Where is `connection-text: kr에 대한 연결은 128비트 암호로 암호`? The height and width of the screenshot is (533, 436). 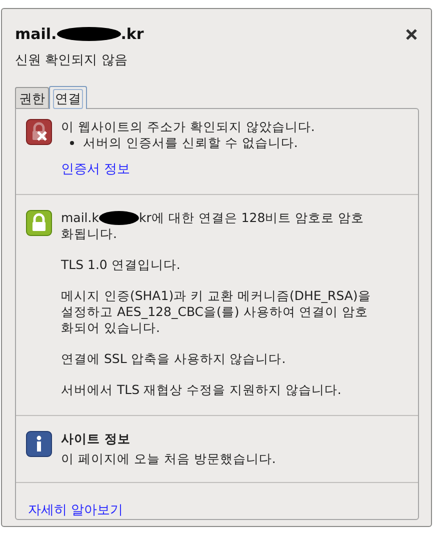 connection-text: kr에 대한 연결은 128비트 암호로 암호 is located at coordinates (251, 218).